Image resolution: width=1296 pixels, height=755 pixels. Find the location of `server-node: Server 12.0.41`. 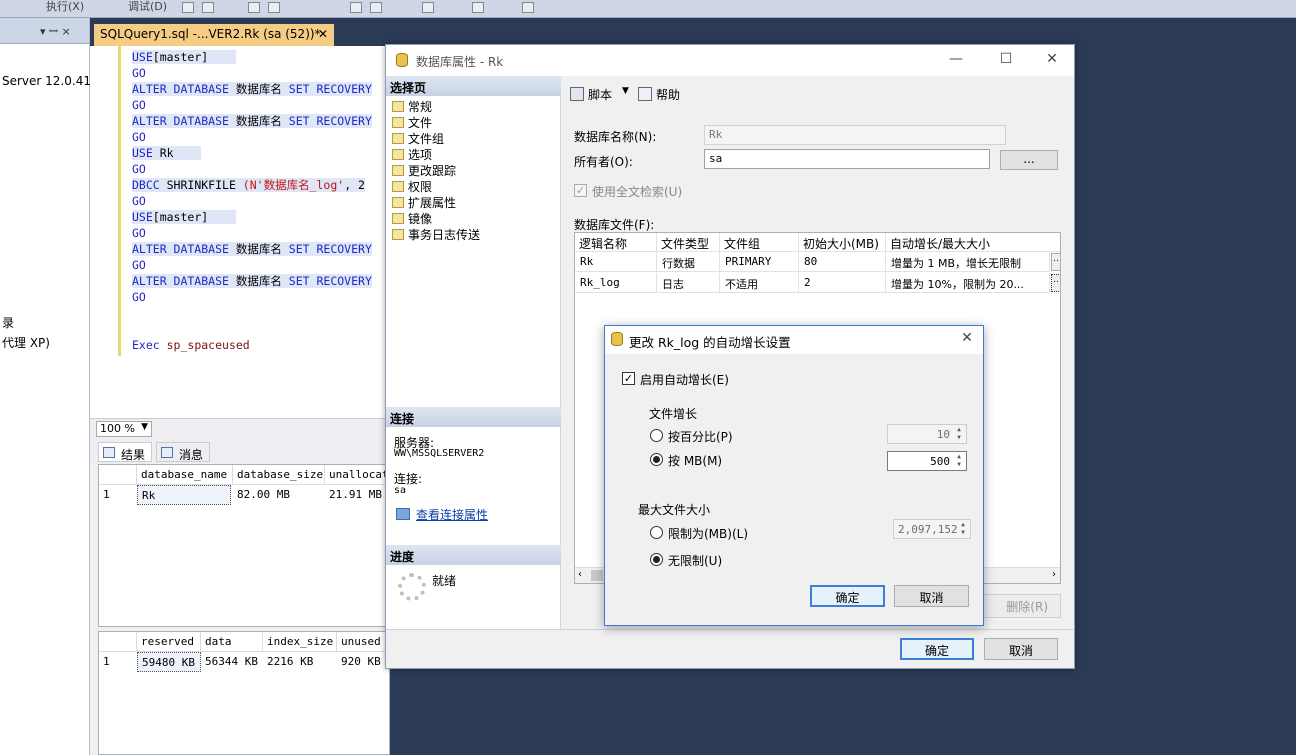

server-node: Server 12.0.41 is located at coordinates (46, 81).